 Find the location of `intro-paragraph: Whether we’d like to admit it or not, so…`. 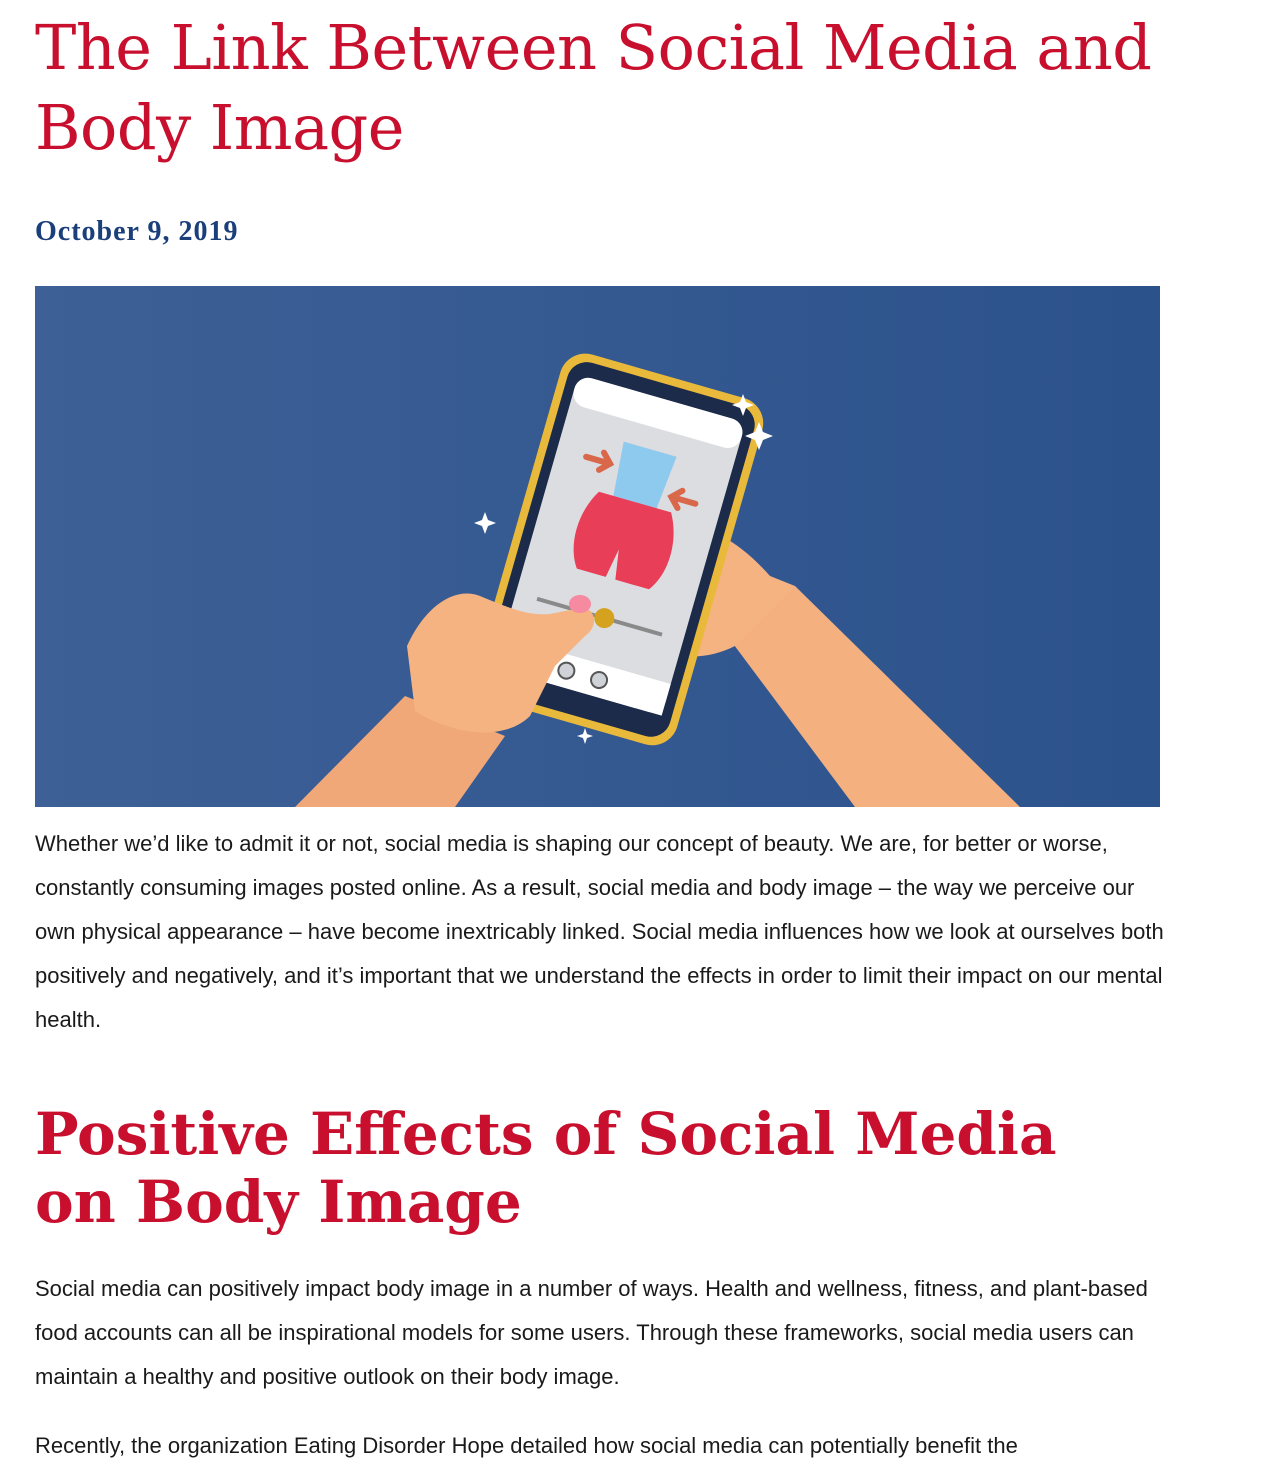

intro-paragraph: Whether we’d like to admit it or not, so… is located at coordinates (599, 931).